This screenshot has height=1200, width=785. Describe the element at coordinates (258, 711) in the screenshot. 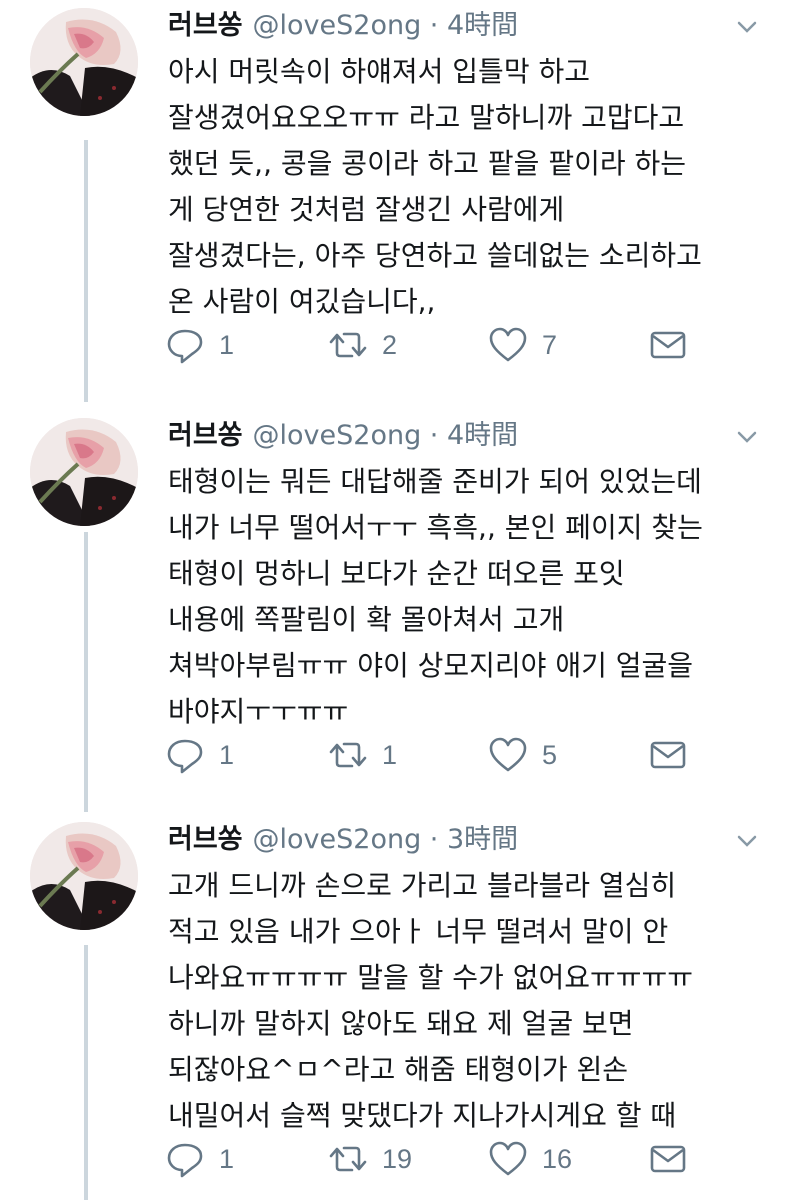

I see `tweet-line: 바야지ㅜㅜㅠㅠ` at that location.